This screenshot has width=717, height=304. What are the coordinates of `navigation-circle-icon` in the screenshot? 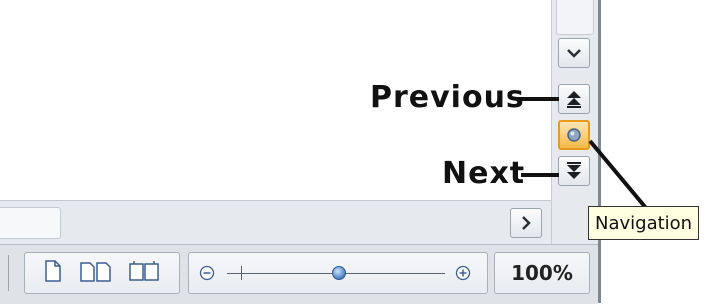 It's located at (574, 135).